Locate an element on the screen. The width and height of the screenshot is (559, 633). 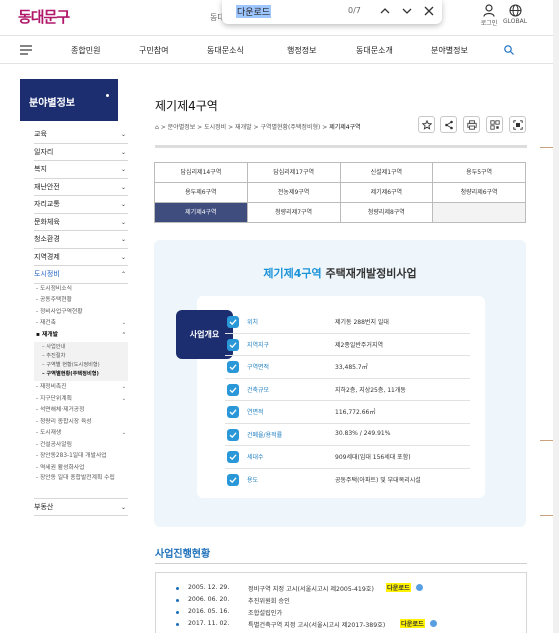
nav-item: 동대문소식 is located at coordinates (225, 50).